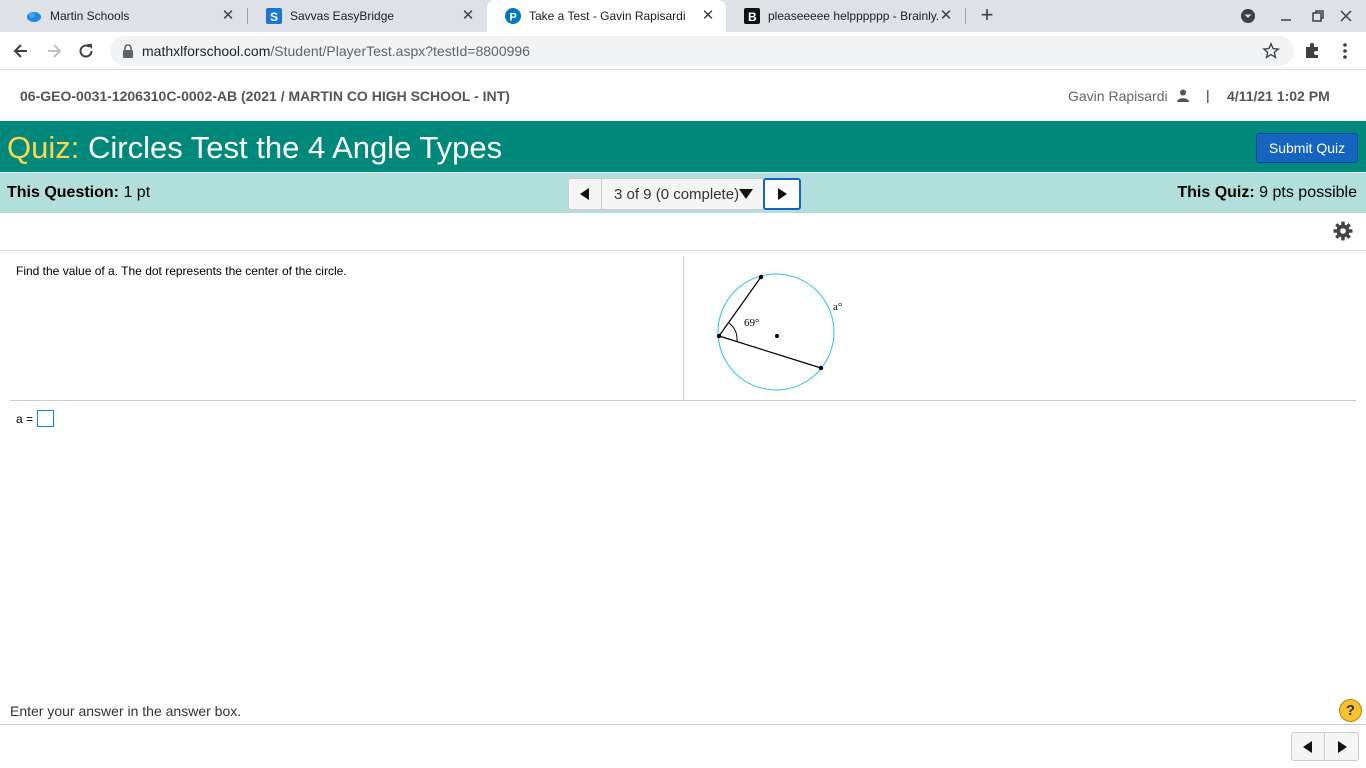 Image resolution: width=1366 pixels, height=768 pixels. Describe the element at coordinates (126, 711) in the screenshot. I see `answer-hint: Enter your answer in the answer box.` at that location.